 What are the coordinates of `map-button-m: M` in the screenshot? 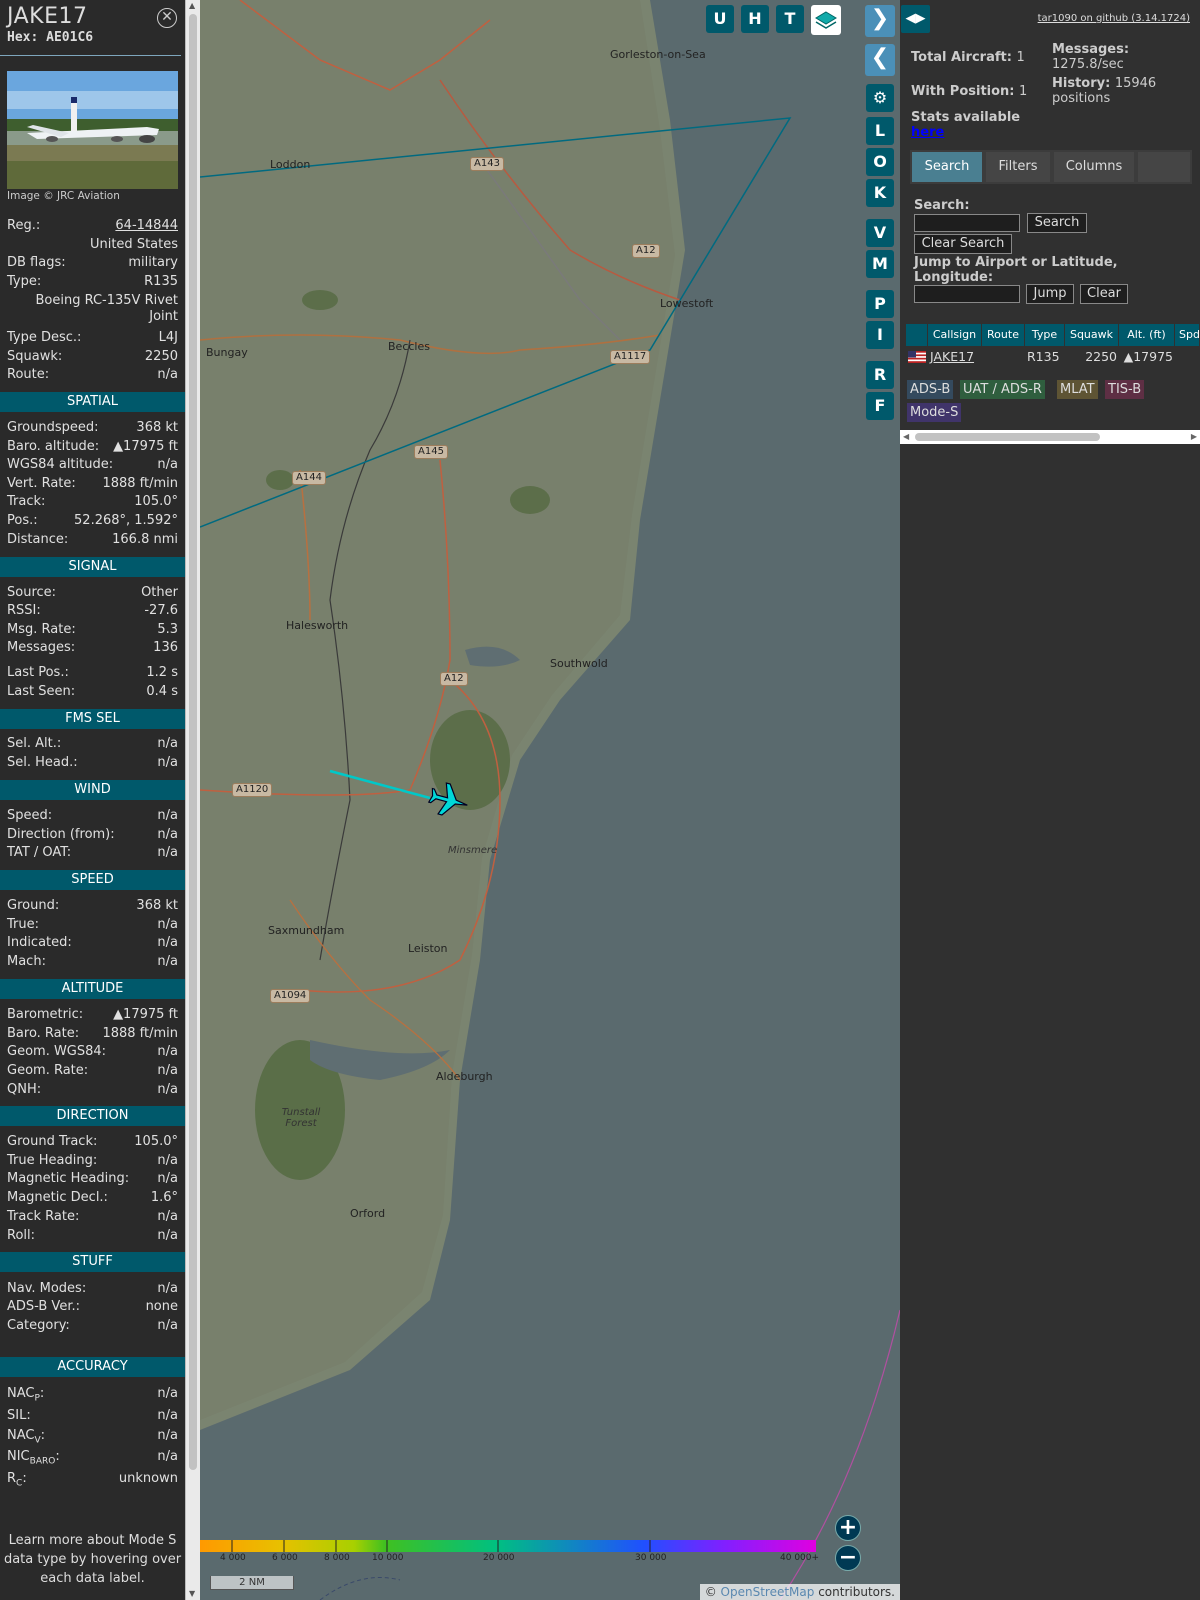 It's located at (880, 264).